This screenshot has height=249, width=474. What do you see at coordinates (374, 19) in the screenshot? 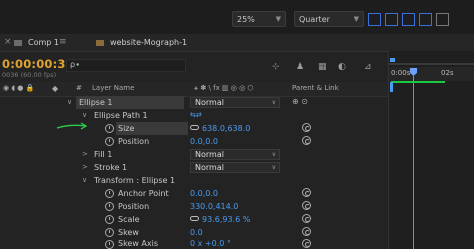
I see `region-of-interest-icon` at bounding box center [374, 19].